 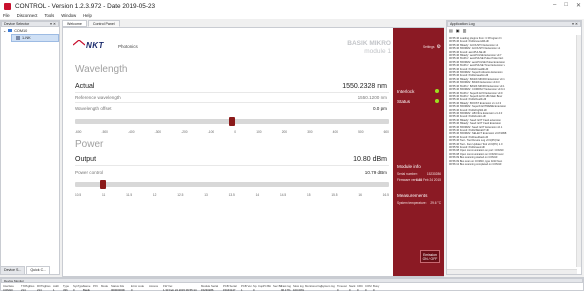 I want to click on log-toolbar: ▤ ▣ ▥, so click(x=514, y=30).